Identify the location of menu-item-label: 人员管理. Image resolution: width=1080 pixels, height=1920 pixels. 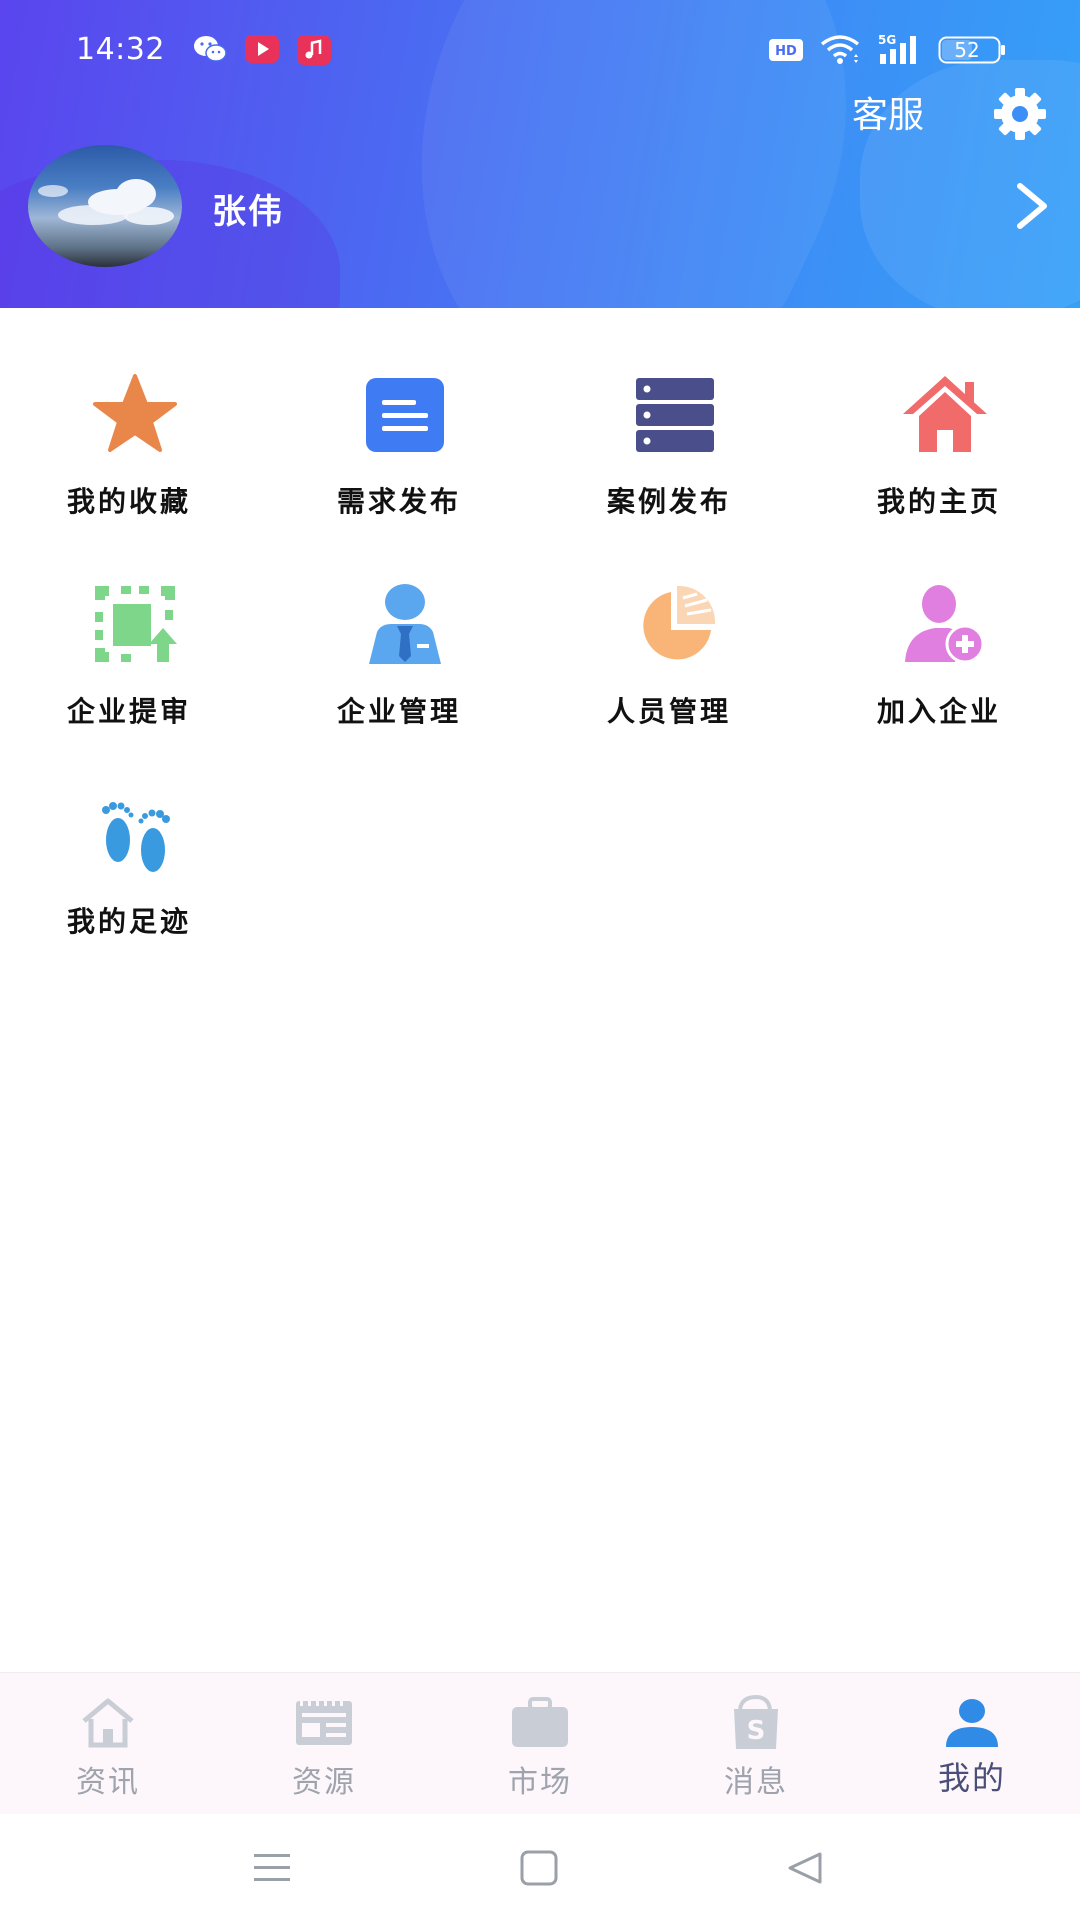
(668, 711).